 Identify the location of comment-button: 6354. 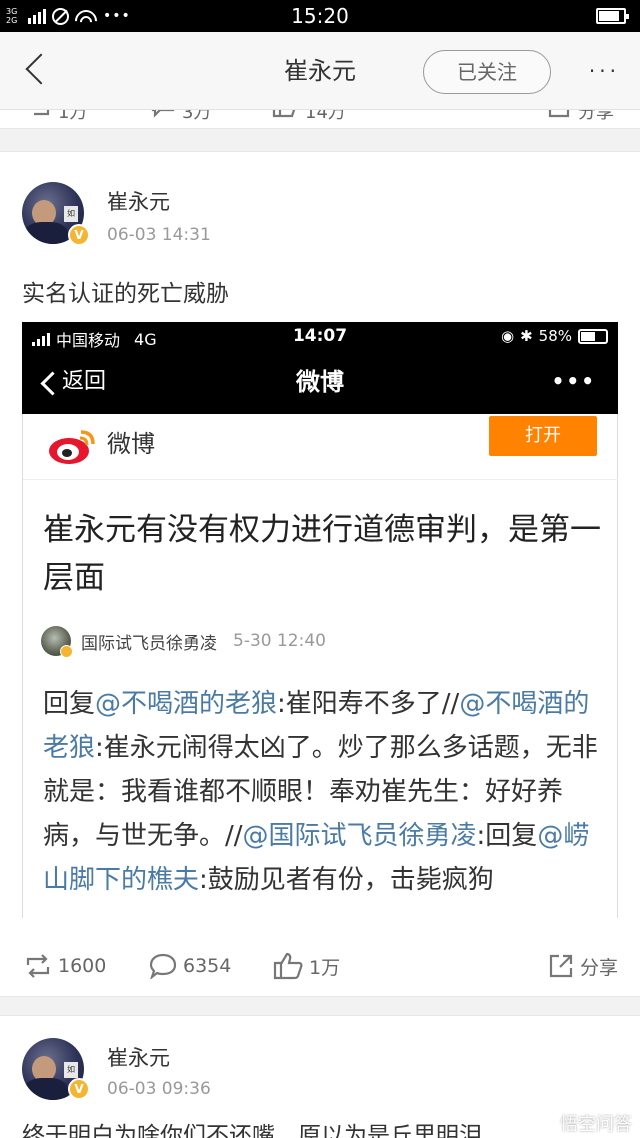
(190, 966).